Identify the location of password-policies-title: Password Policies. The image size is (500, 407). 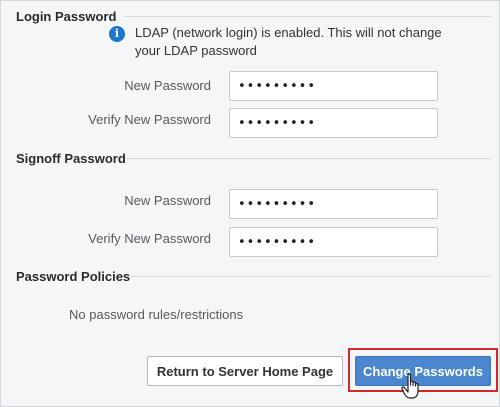
(73, 276).